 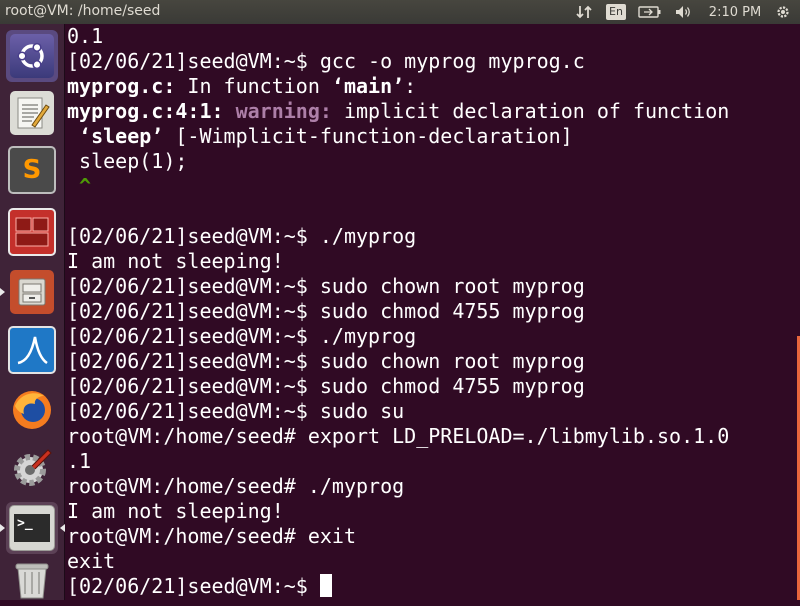 I want to click on warning-flag: [-Wimplicit-function-declaration], so click(x=368, y=136).